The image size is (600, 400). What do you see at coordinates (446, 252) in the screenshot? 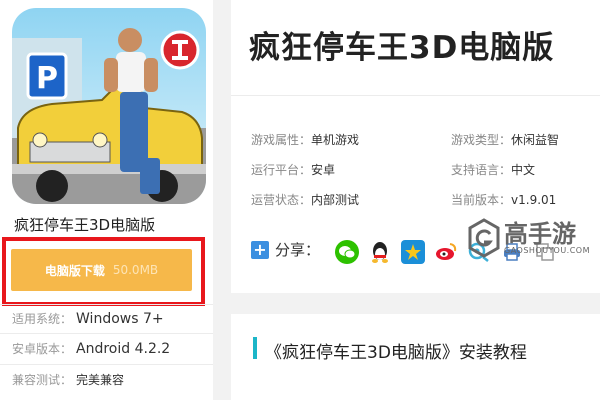
I see `weibo-icon` at bounding box center [446, 252].